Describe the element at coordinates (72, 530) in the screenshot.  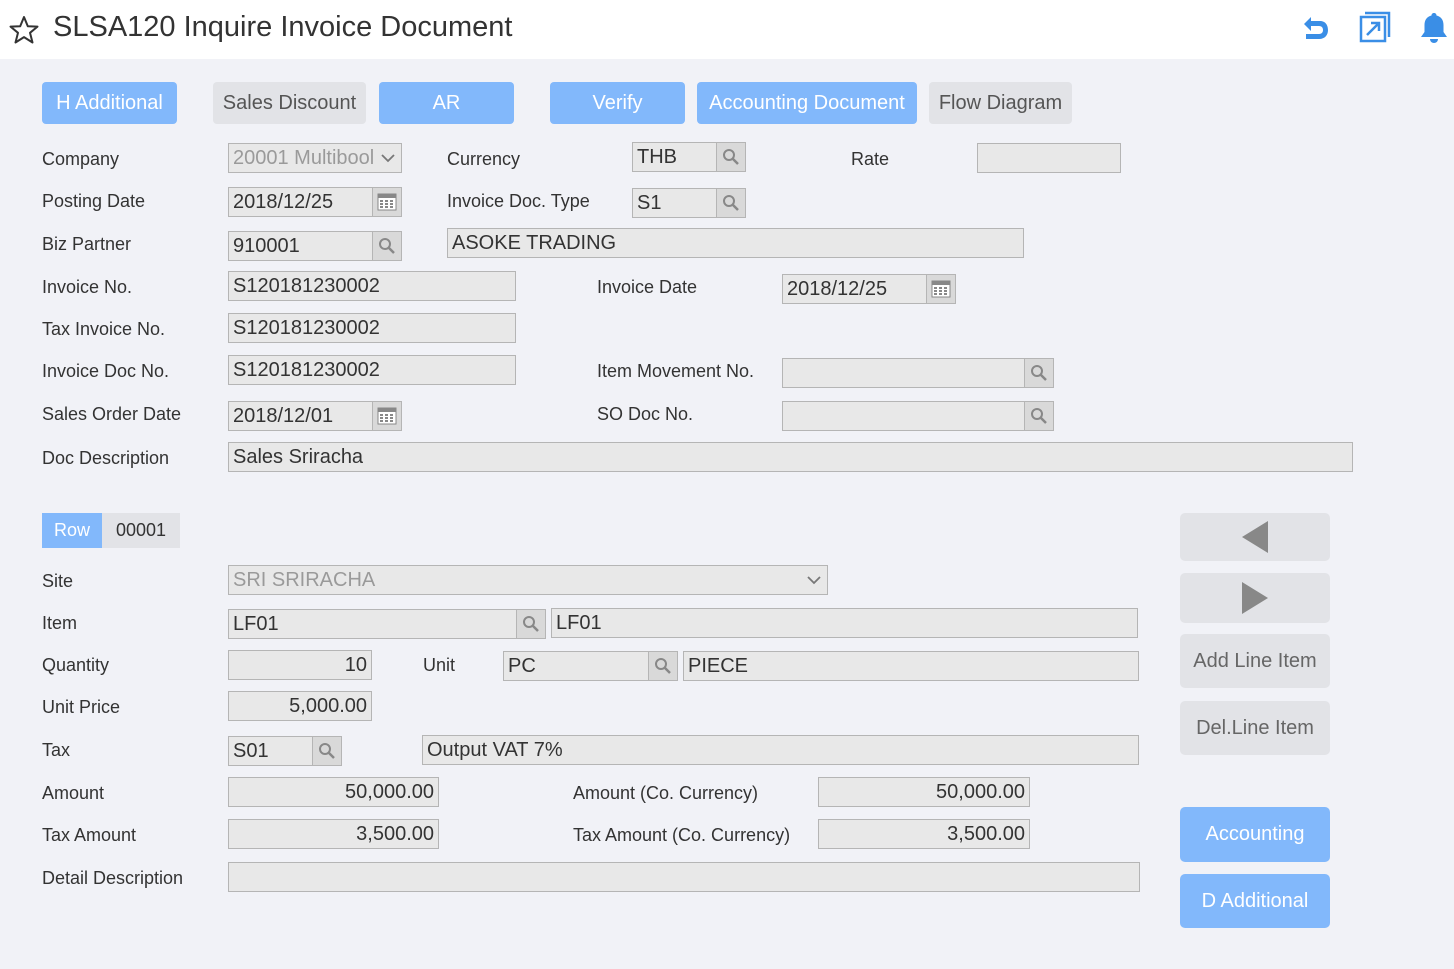
I see `row-tab: Row` at that location.